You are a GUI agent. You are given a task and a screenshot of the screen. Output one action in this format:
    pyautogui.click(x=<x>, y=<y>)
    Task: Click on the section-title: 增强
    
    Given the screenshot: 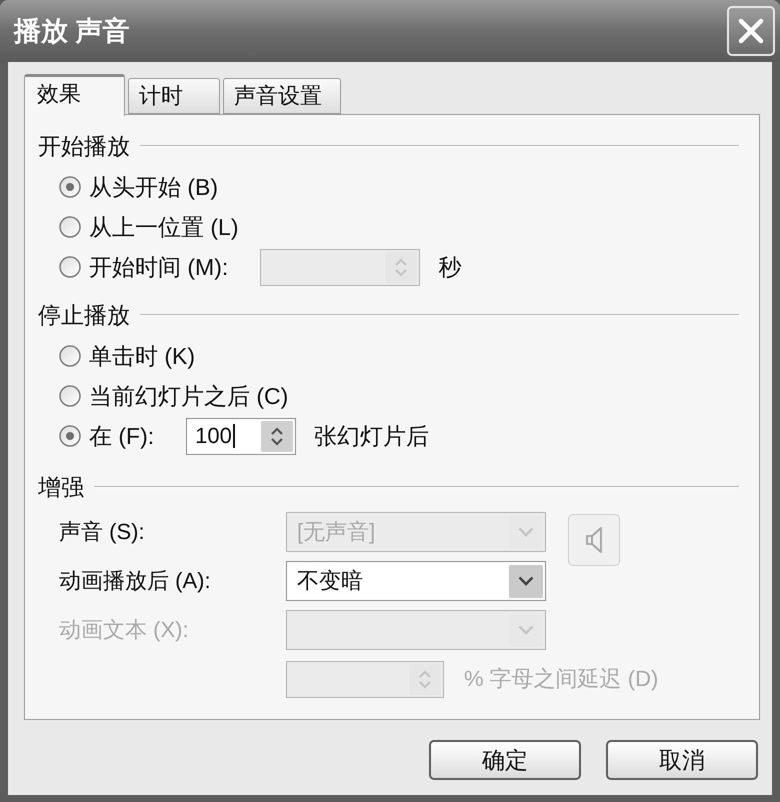 What is the action you would take?
    pyautogui.click(x=61, y=487)
    